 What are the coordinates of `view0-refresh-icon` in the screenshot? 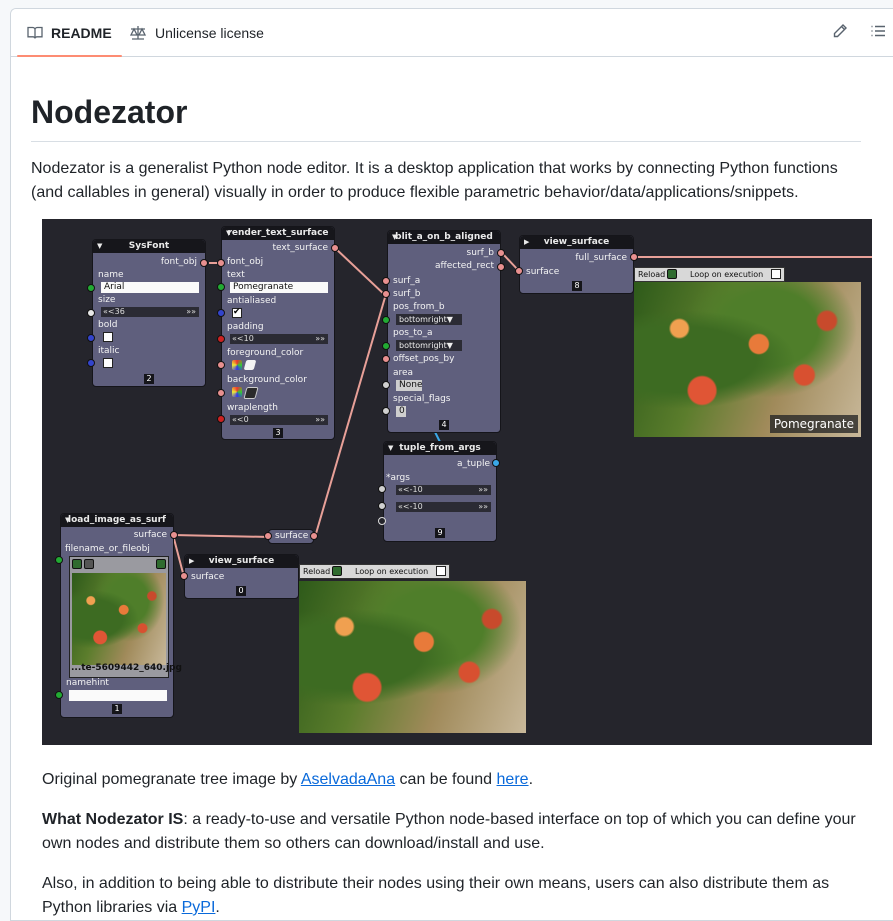 It's located at (337, 571).